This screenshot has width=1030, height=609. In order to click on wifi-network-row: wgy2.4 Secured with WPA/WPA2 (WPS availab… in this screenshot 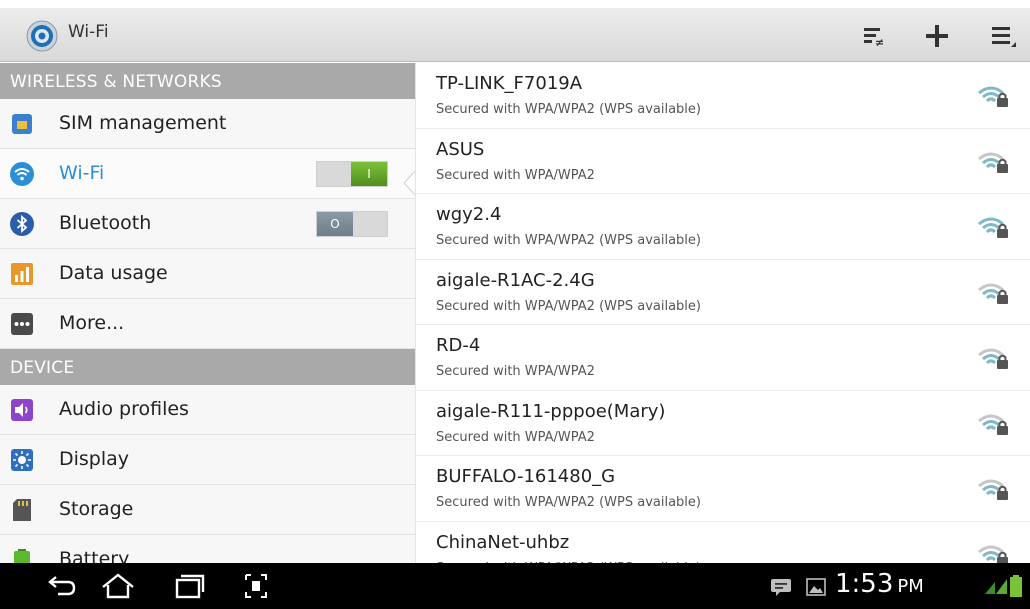, I will do `click(723, 227)`.